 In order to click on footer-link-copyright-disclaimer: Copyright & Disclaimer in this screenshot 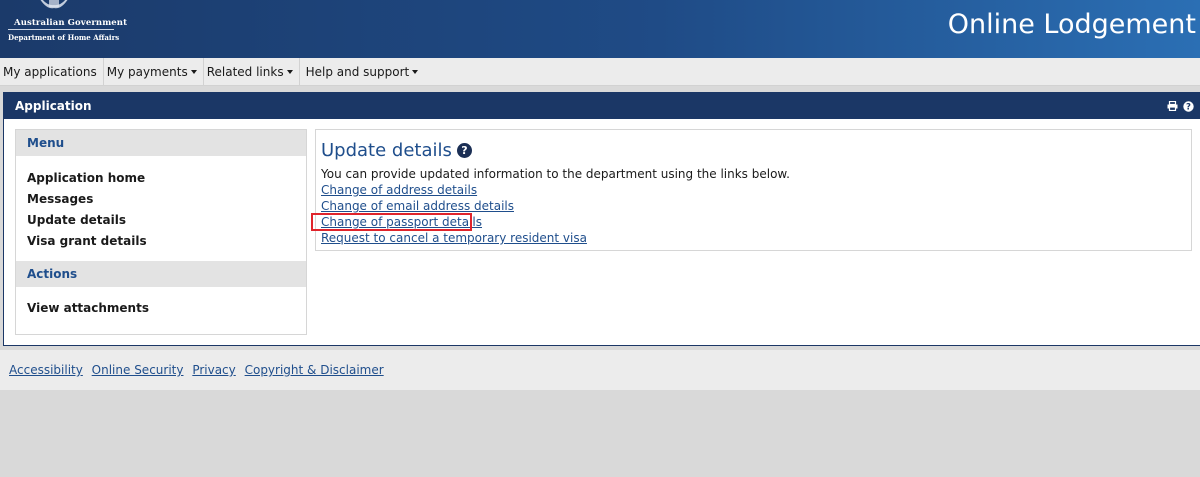, I will do `click(314, 370)`.